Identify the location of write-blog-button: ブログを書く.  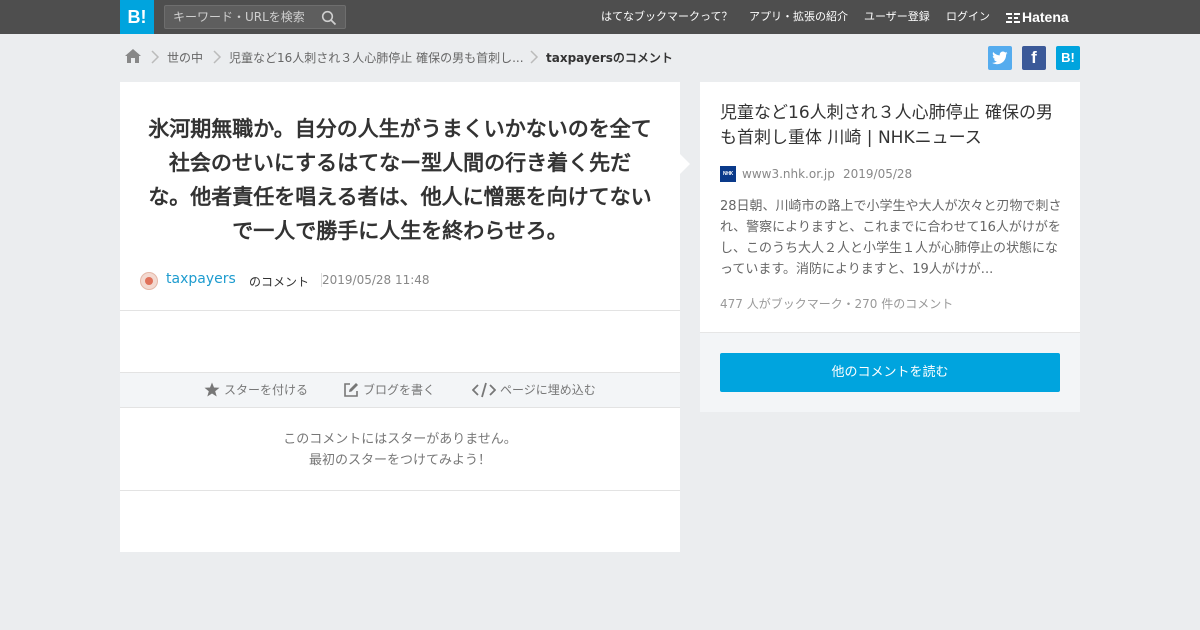
(393, 390).